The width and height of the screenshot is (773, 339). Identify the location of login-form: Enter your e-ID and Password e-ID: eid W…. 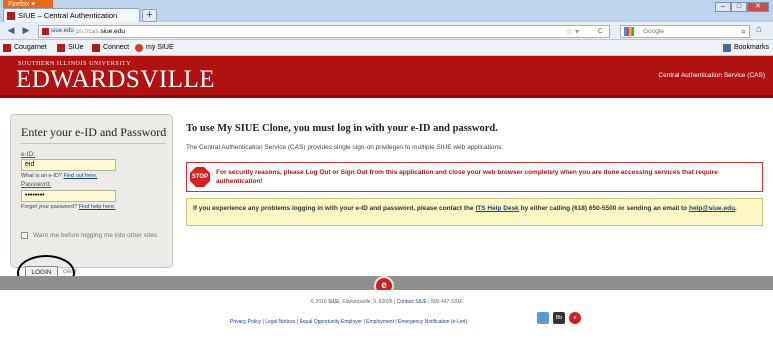
(91, 202).